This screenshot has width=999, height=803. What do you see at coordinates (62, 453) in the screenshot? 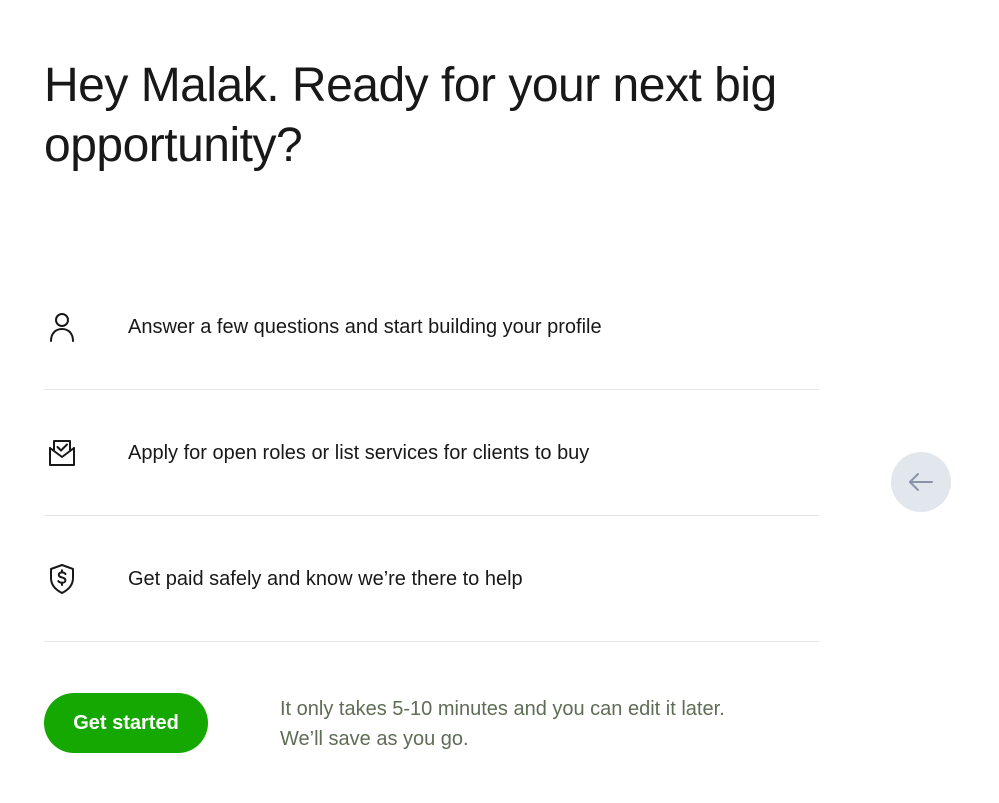
I see `envelope-check-icon` at bounding box center [62, 453].